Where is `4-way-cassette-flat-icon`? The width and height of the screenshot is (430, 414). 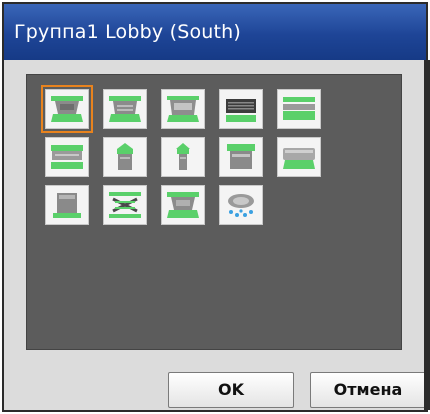 4-way-cassette-flat-icon is located at coordinates (125, 109).